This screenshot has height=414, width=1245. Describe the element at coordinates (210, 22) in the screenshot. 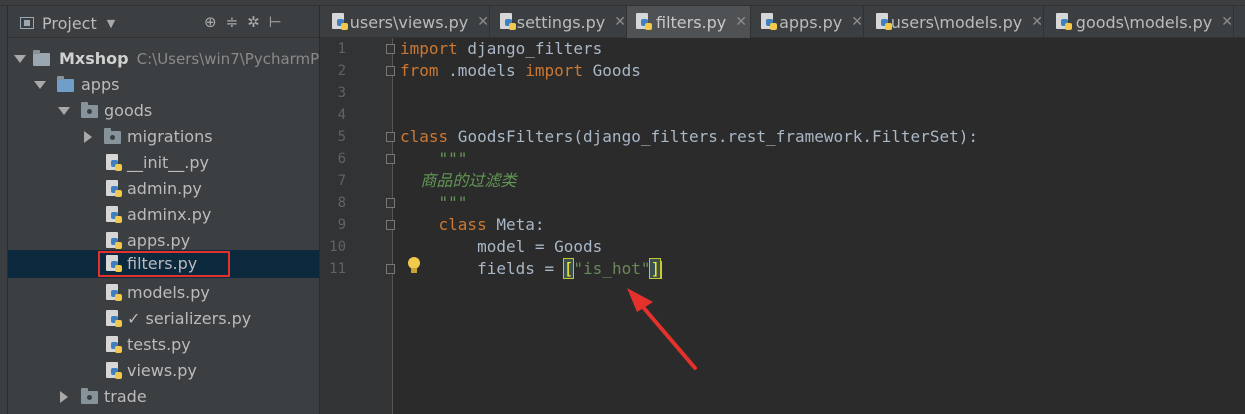

I see `locate-file-icon: ⊕` at that location.